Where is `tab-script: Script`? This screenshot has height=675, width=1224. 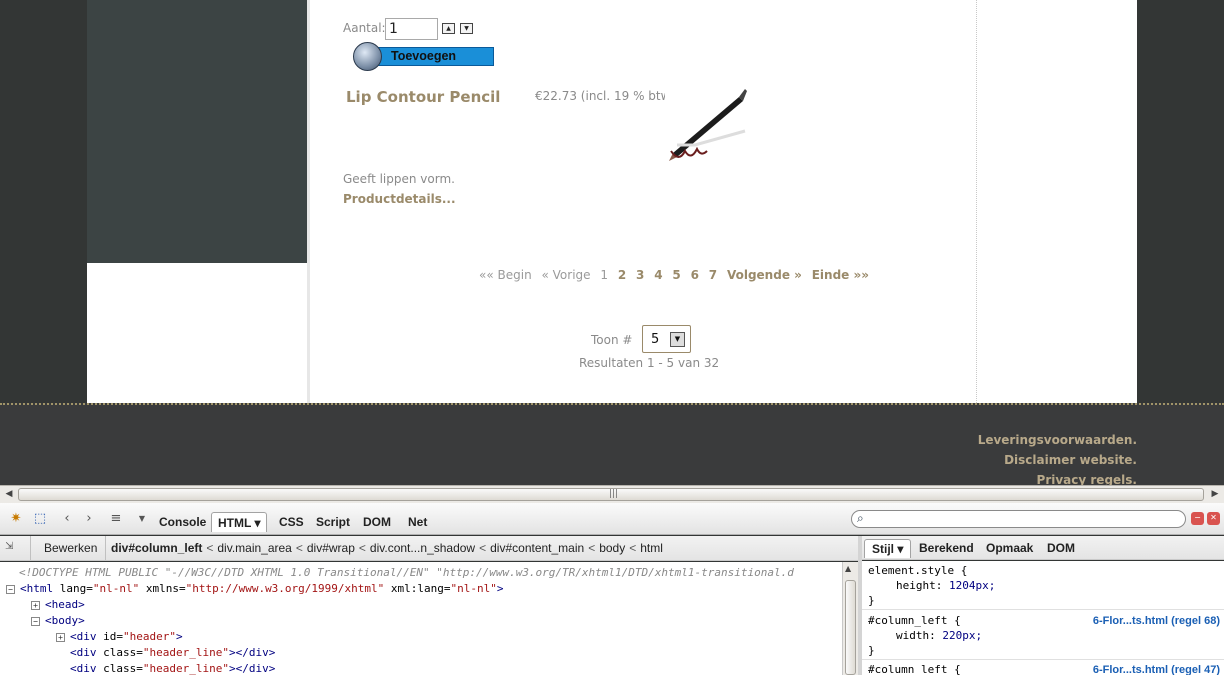 tab-script: Script is located at coordinates (333, 522).